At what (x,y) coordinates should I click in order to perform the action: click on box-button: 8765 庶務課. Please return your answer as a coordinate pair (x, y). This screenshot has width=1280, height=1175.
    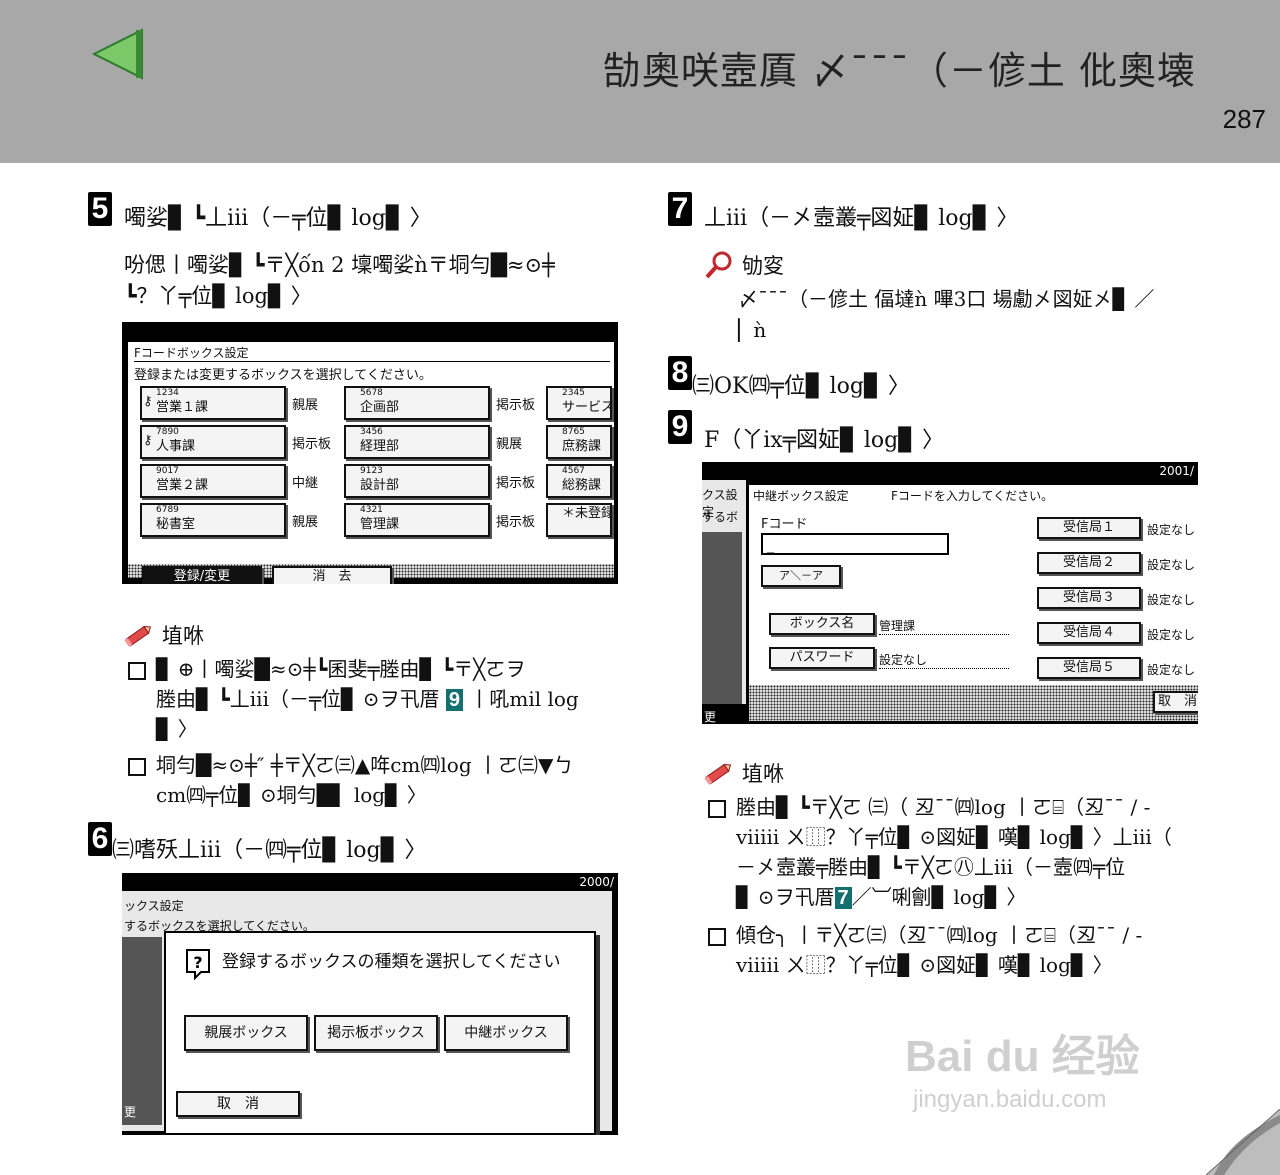
    Looking at the image, I should click on (579, 442).